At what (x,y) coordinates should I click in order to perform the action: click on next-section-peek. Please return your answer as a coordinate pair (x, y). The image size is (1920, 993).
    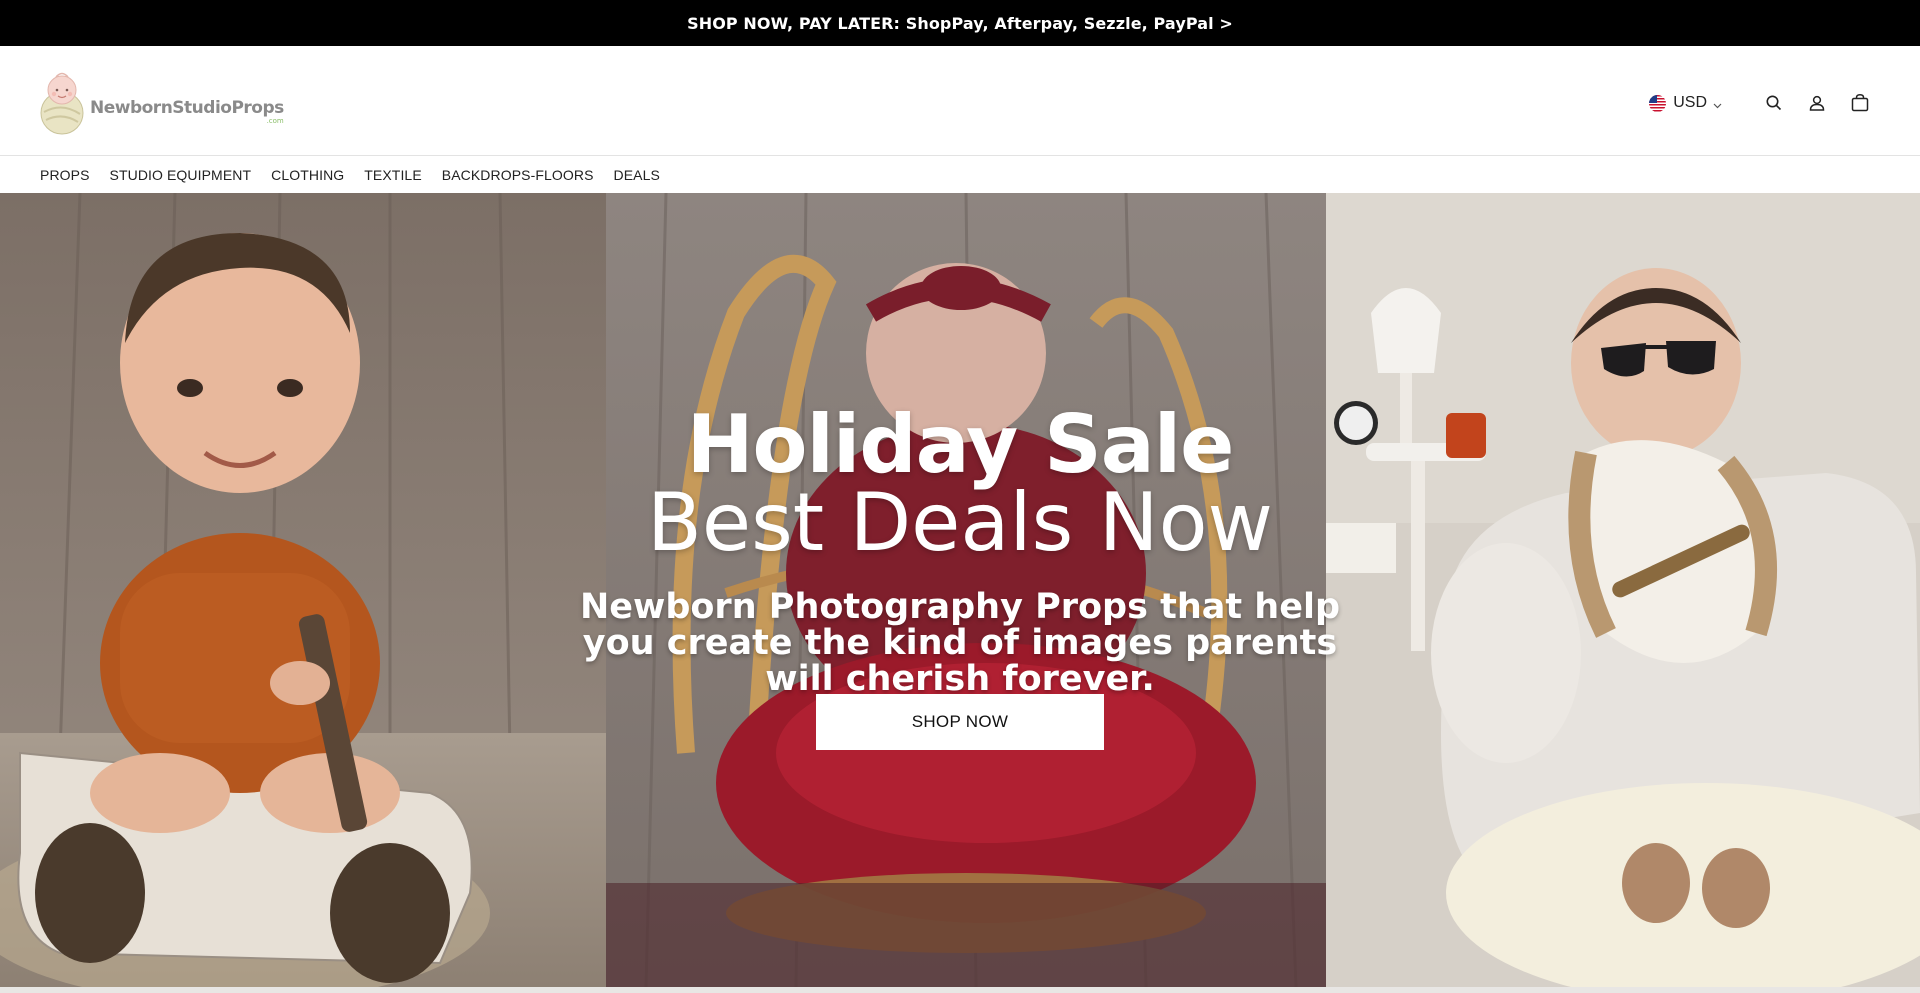
    Looking at the image, I should click on (960, 990).